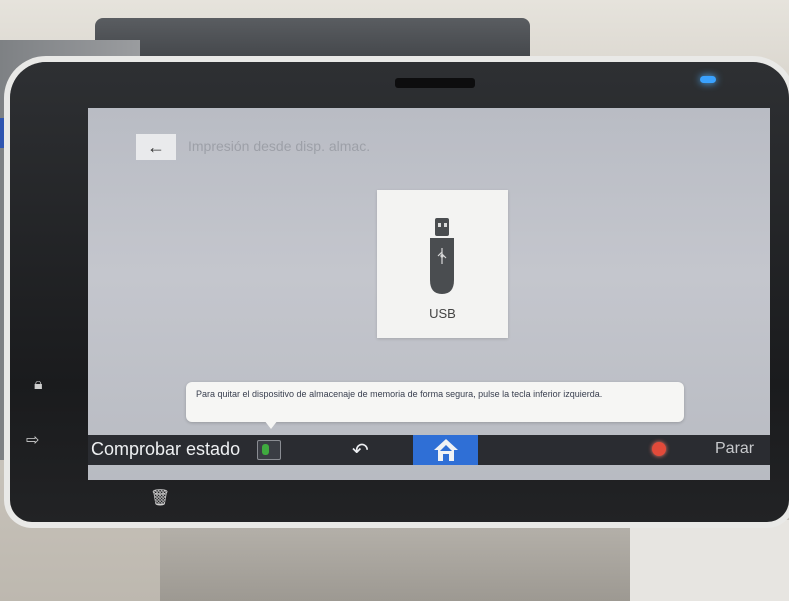 This screenshot has width=789, height=601. Describe the element at coordinates (269, 450) in the screenshot. I see `storage-status-icon` at that location.